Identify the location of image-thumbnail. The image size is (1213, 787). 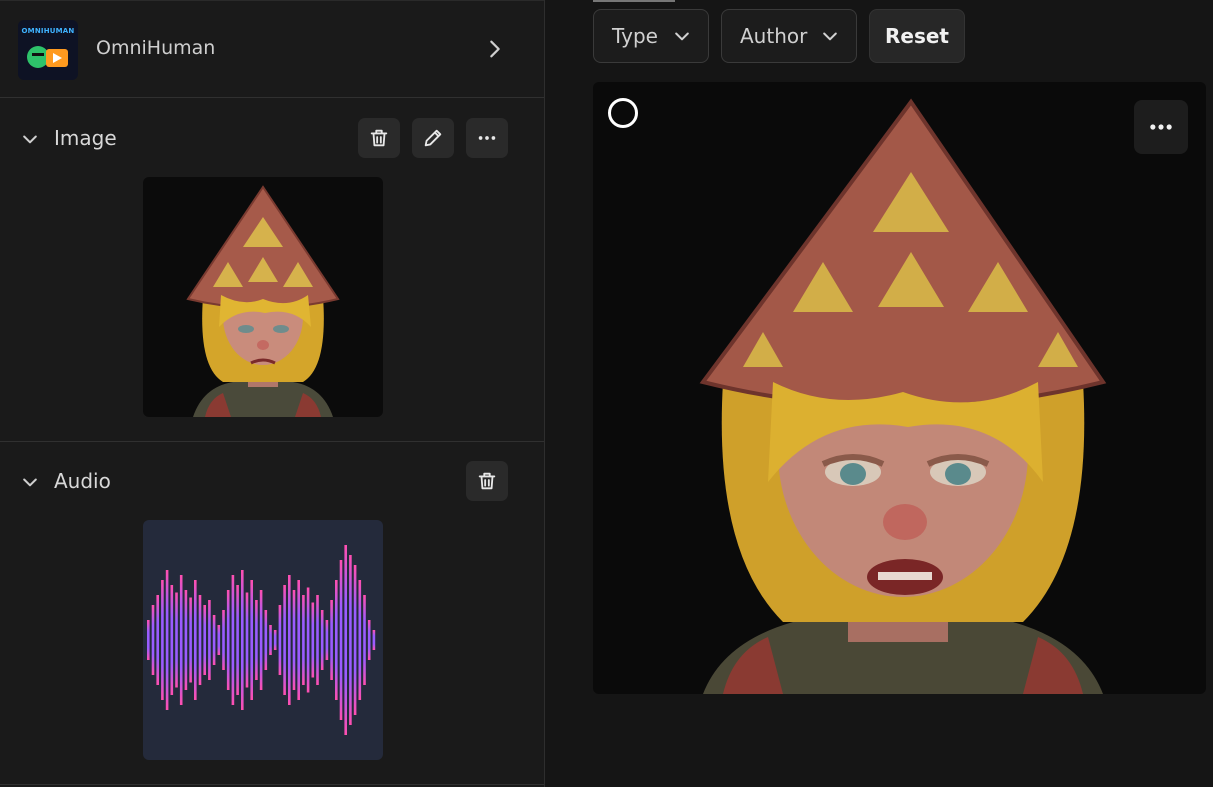
(263, 297).